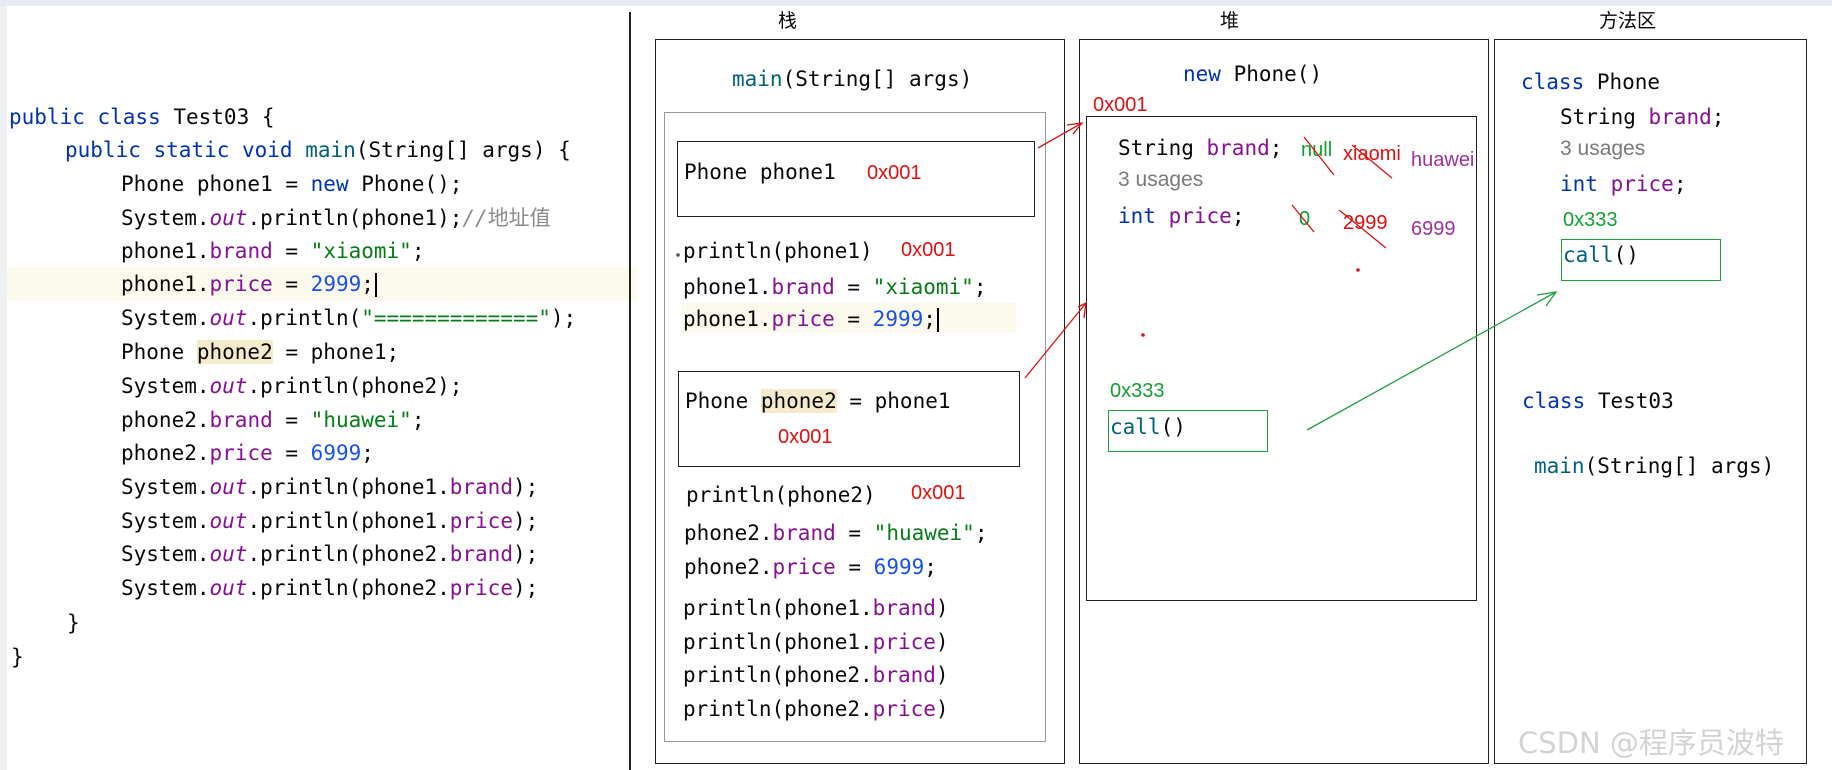 This screenshot has width=1832, height=770. I want to click on top-strip, so click(916, 3).